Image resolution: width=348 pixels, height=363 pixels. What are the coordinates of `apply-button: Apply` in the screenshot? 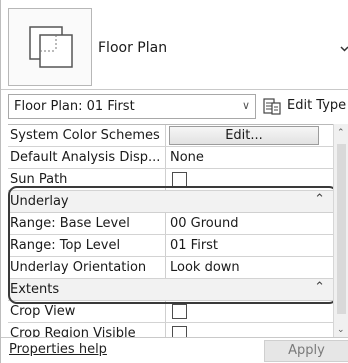 It's located at (306, 351).